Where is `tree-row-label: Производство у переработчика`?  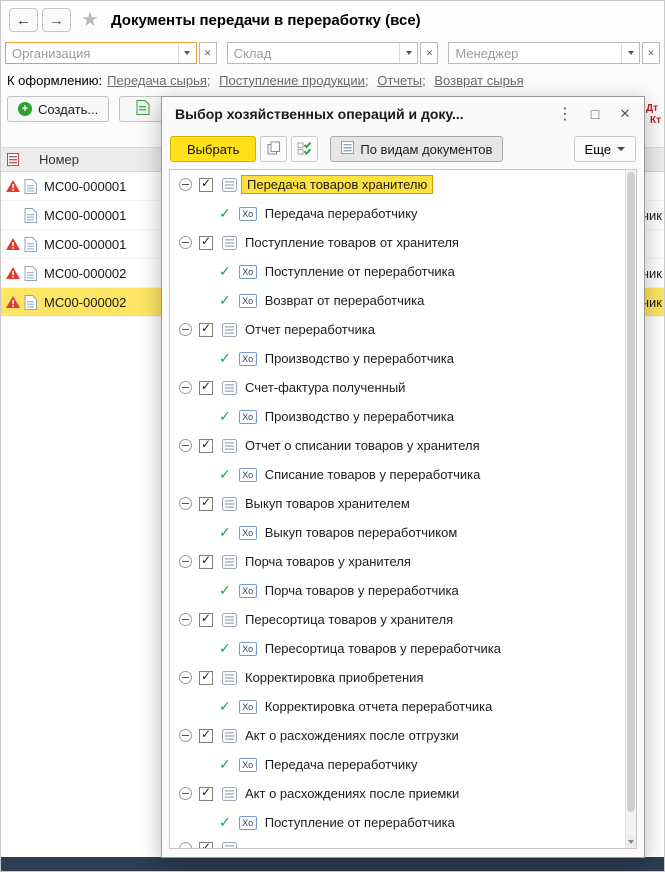 tree-row-label: Производство у переработчика is located at coordinates (359, 416).